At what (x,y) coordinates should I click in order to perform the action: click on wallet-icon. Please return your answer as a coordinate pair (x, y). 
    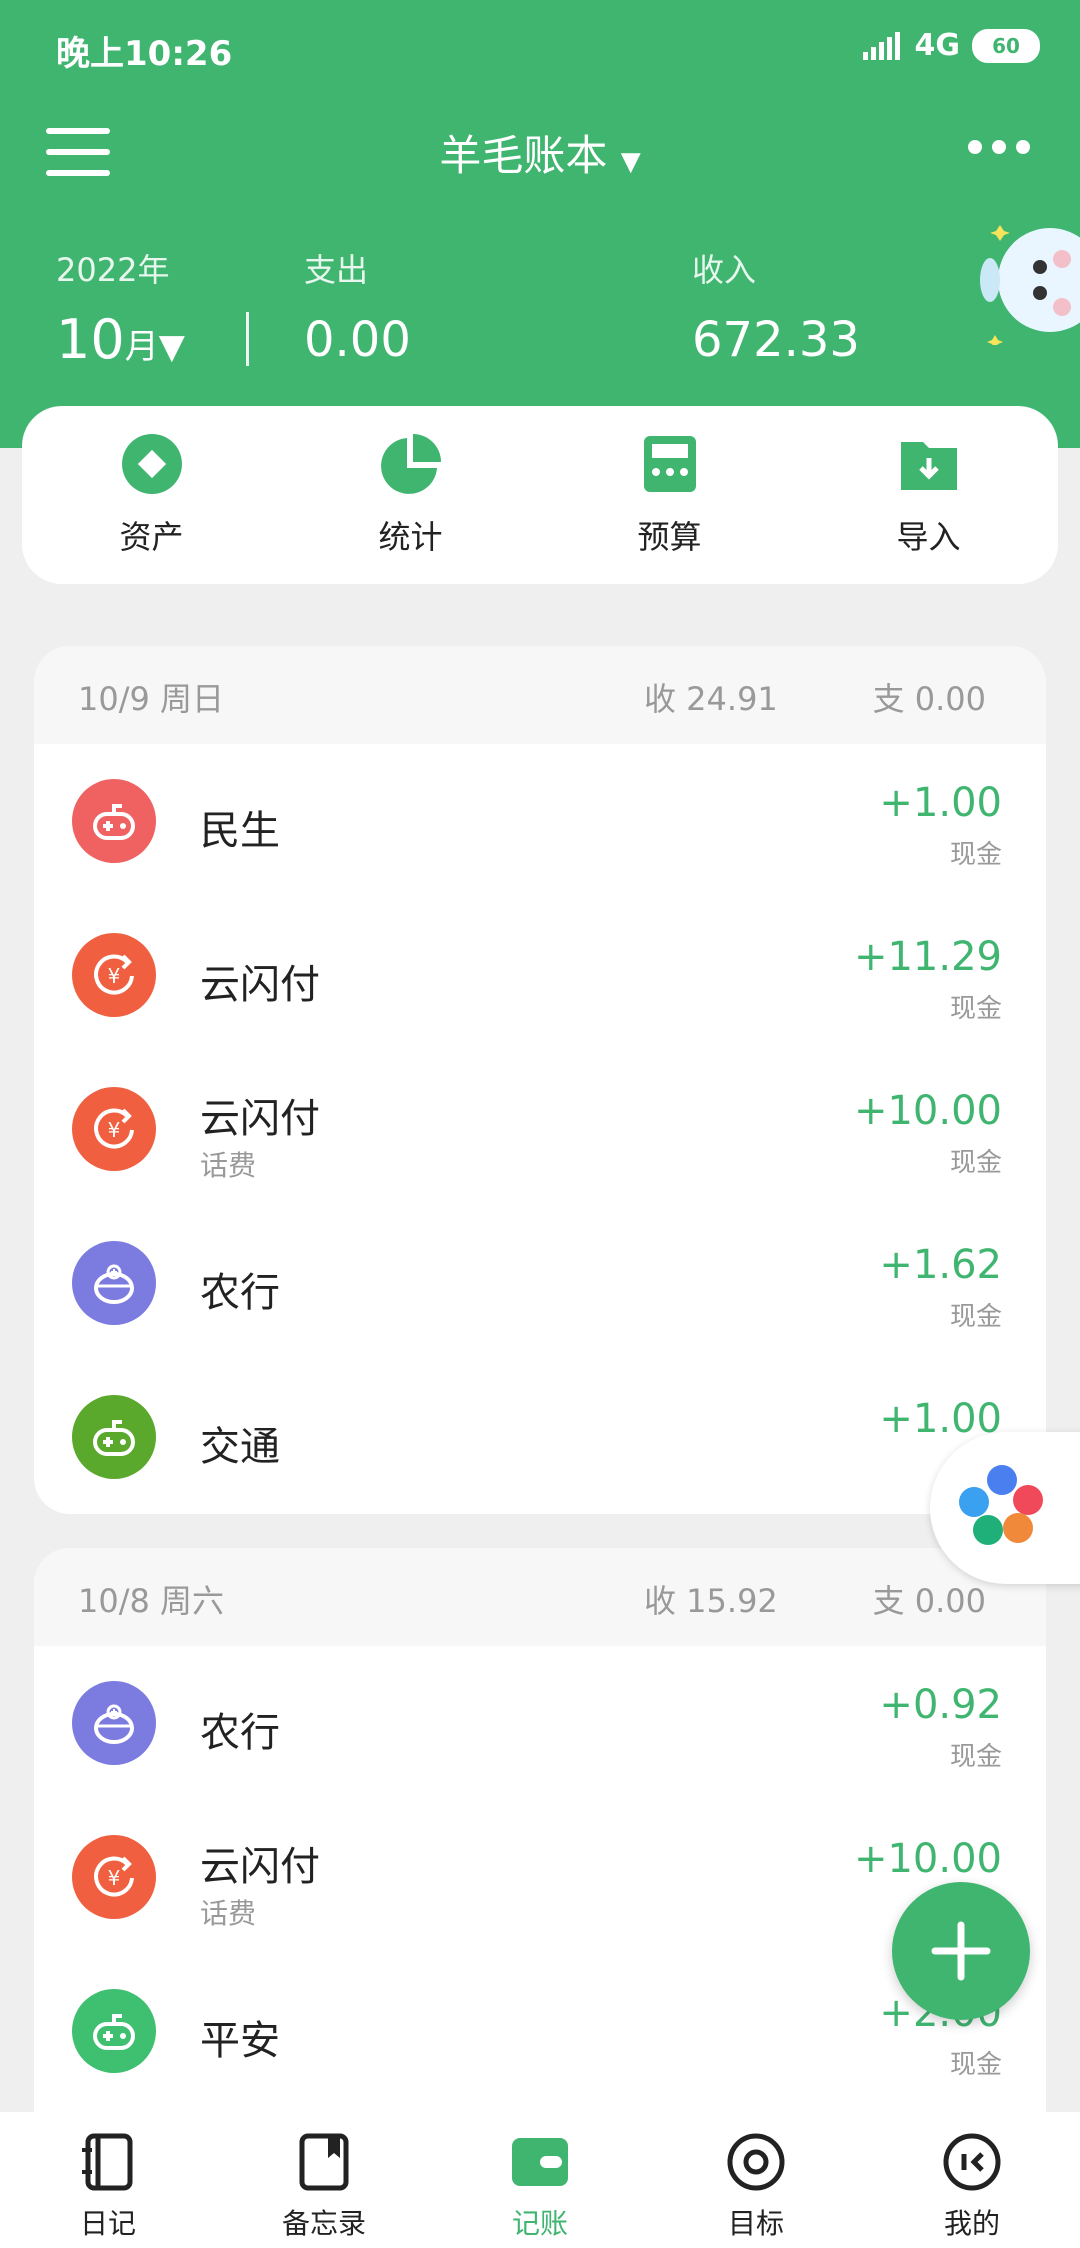
    Looking at the image, I should click on (540, 2162).